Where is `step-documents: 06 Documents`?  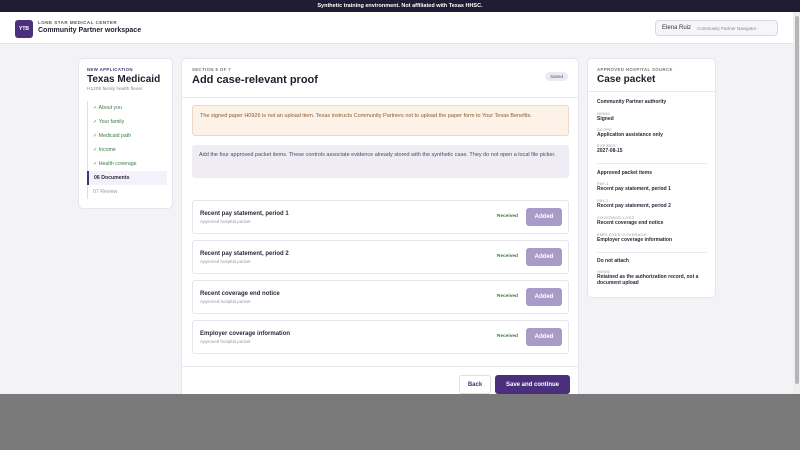 step-documents: 06 Documents is located at coordinates (127, 178).